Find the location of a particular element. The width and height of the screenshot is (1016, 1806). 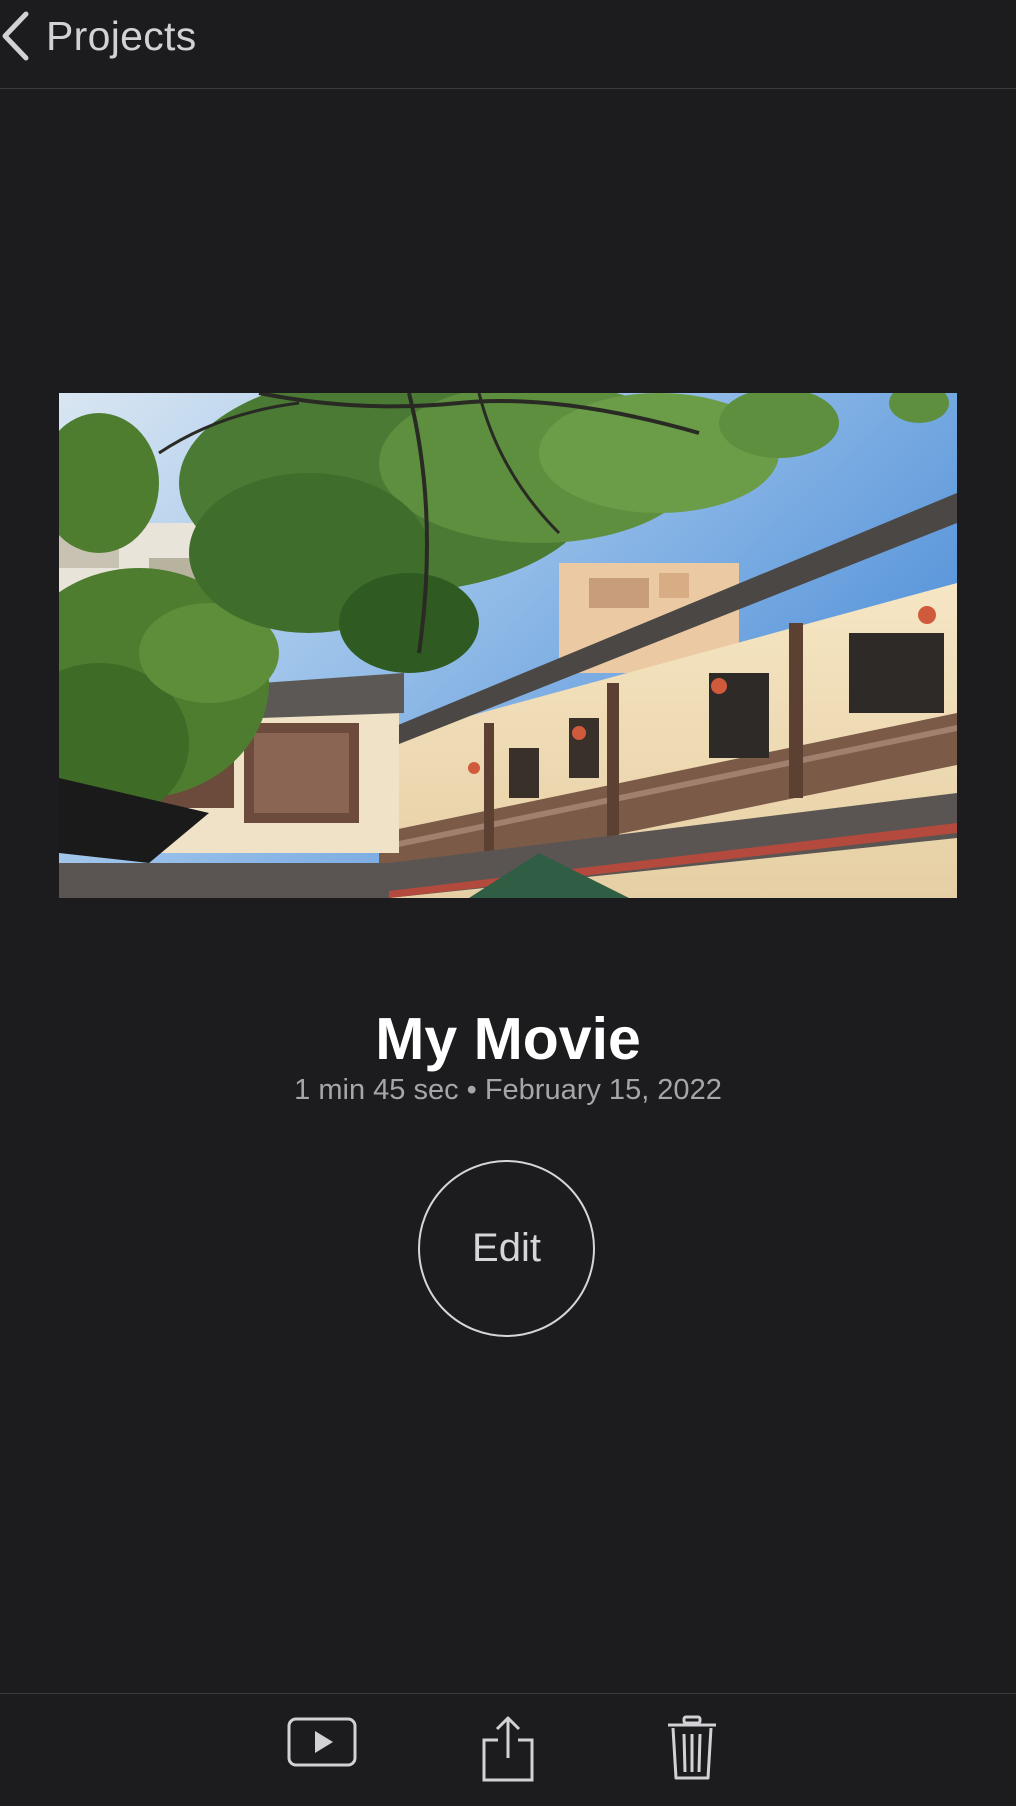

back-button-label: Projects is located at coordinates (121, 35).